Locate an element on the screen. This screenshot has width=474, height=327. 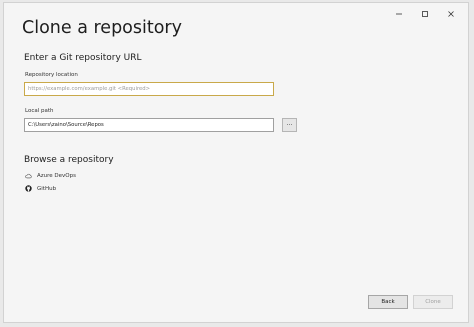
minimize-icon is located at coordinates (399, 14).